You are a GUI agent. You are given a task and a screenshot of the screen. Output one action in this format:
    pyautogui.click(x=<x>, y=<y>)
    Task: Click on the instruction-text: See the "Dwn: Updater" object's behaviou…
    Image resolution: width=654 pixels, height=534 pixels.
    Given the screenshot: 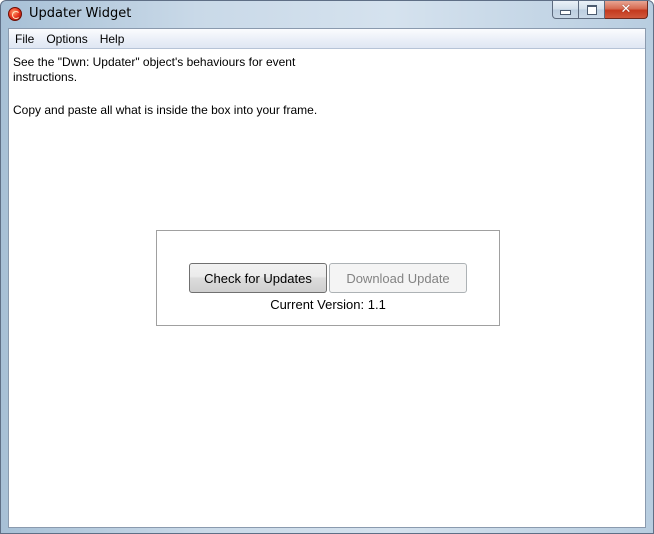 What is the action you would take?
    pyautogui.click(x=154, y=69)
    